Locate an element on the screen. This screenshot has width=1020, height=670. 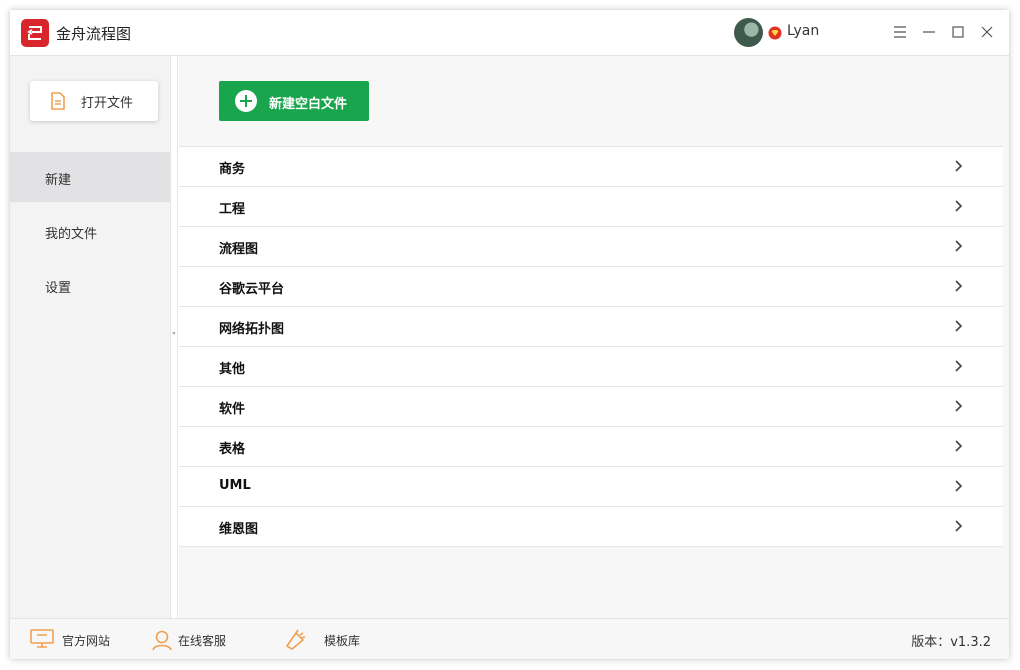
category-row: 软件 is located at coordinates (591, 407).